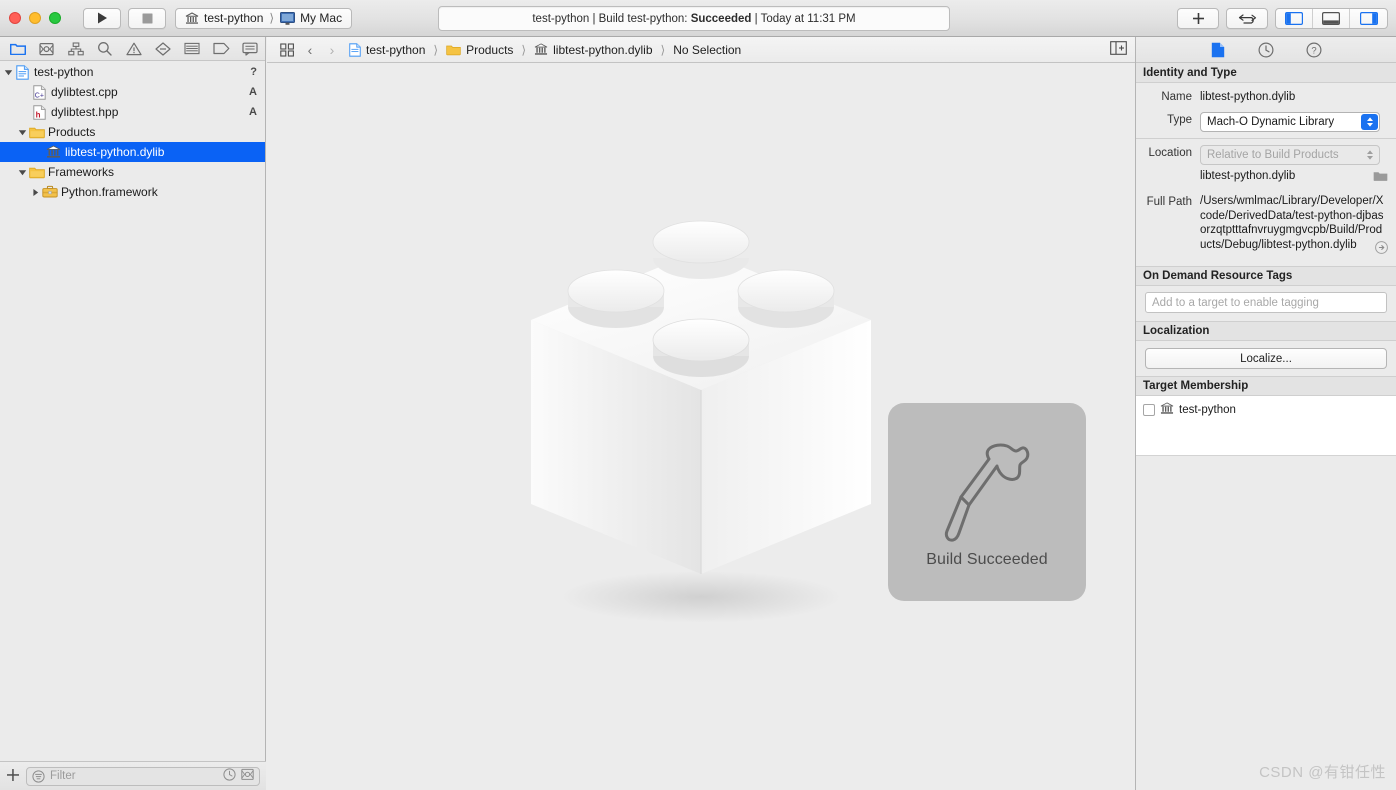 The height and width of the screenshot is (790, 1396). I want to click on toggle-debug-area-button, so click(1331, 18).